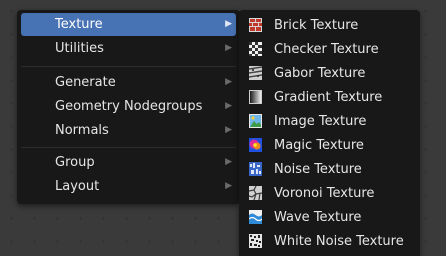 The image size is (446, 256). Describe the element at coordinates (85, 82) in the screenshot. I see `menu-item-label: Generate` at that location.